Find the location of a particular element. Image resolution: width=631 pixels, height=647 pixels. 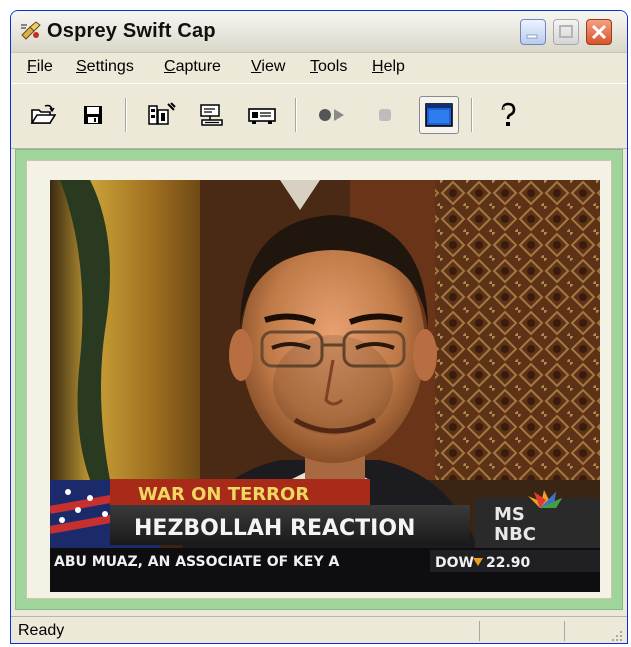

capture-settings-icon is located at coordinates (211, 115).